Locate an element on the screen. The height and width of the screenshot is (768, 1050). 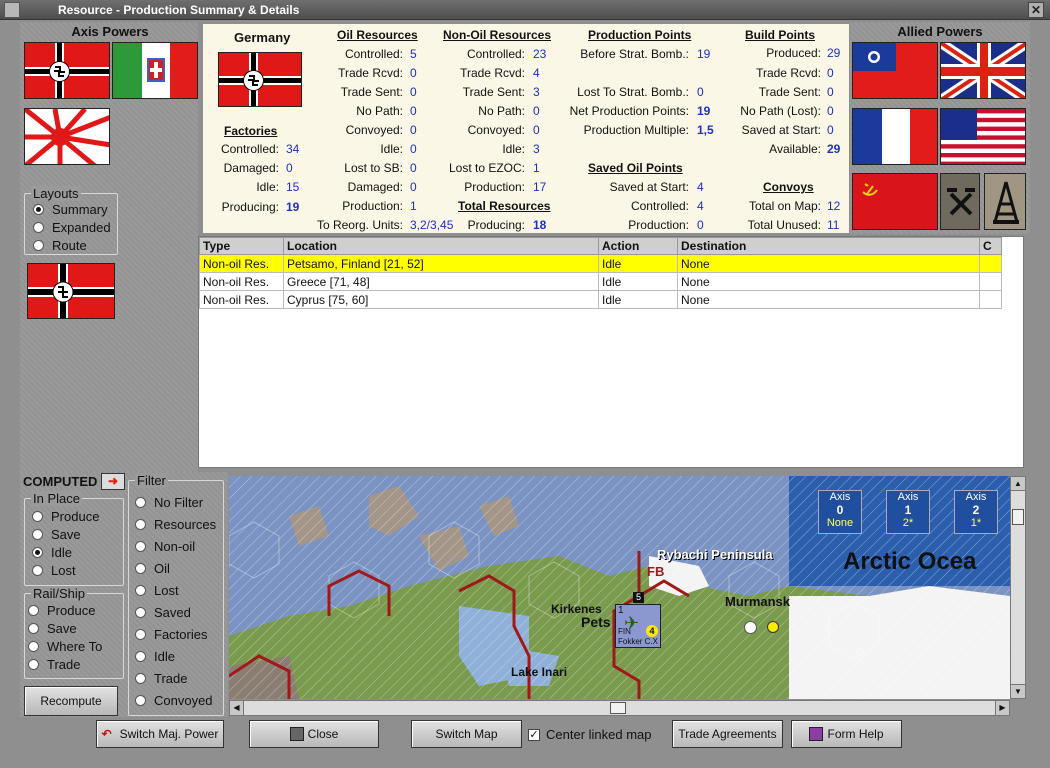
cell-action: Idle is located at coordinates (638, 263).